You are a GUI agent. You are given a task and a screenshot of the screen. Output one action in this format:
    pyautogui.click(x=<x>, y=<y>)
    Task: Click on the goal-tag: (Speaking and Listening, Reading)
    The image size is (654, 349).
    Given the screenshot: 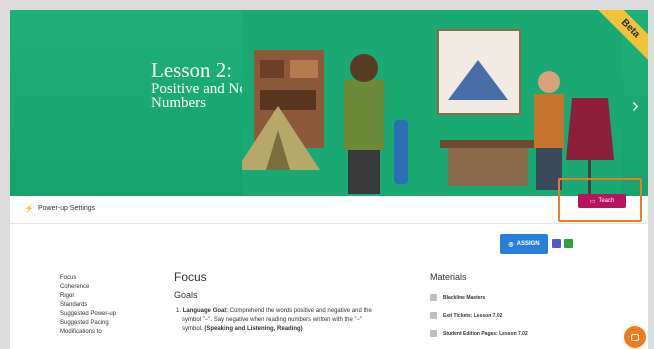 What is the action you would take?
    pyautogui.click(x=253, y=329)
    